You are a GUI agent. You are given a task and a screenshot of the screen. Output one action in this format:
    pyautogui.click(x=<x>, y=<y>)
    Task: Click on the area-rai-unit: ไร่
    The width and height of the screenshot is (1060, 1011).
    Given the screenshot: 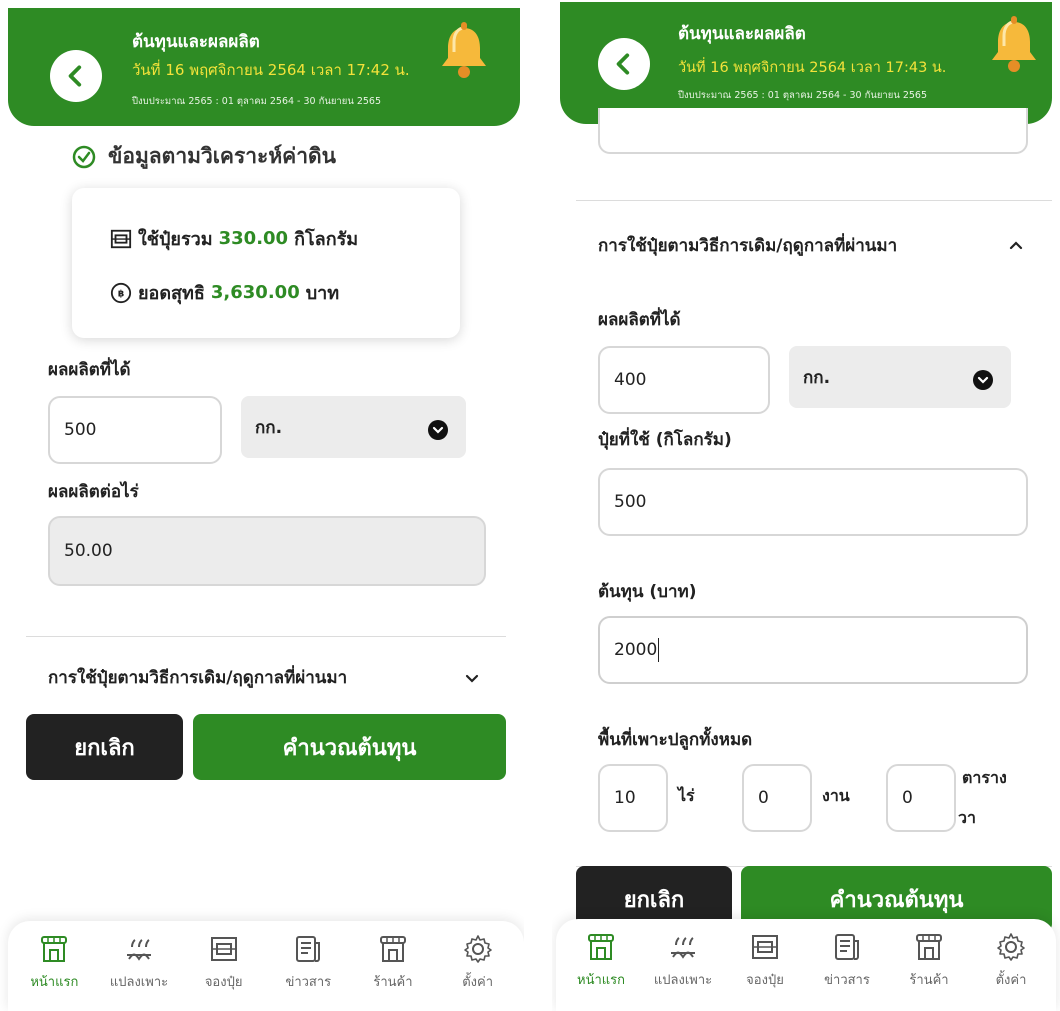 What is the action you would take?
    pyautogui.click(x=686, y=795)
    